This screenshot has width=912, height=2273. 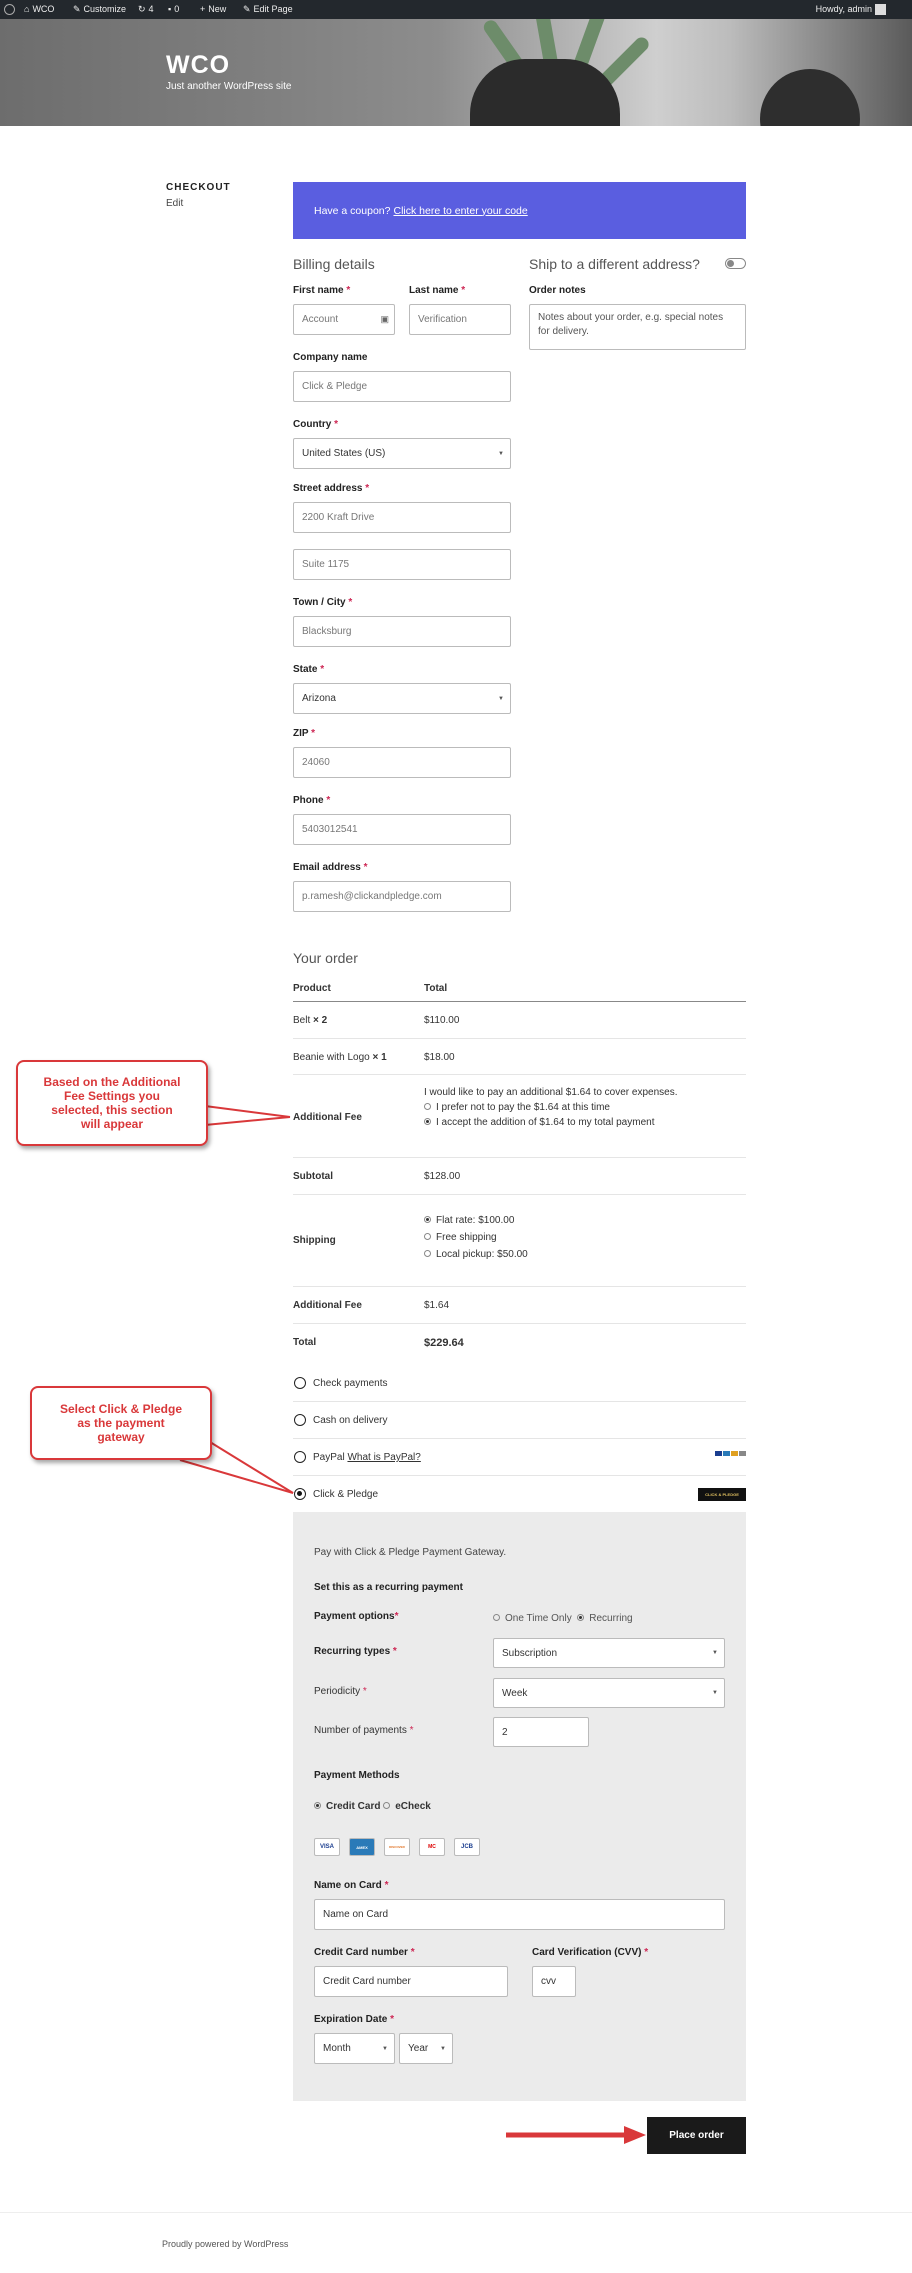 What do you see at coordinates (251, 1467) in the screenshot?
I see `gateway-callout-pointer` at bounding box center [251, 1467].